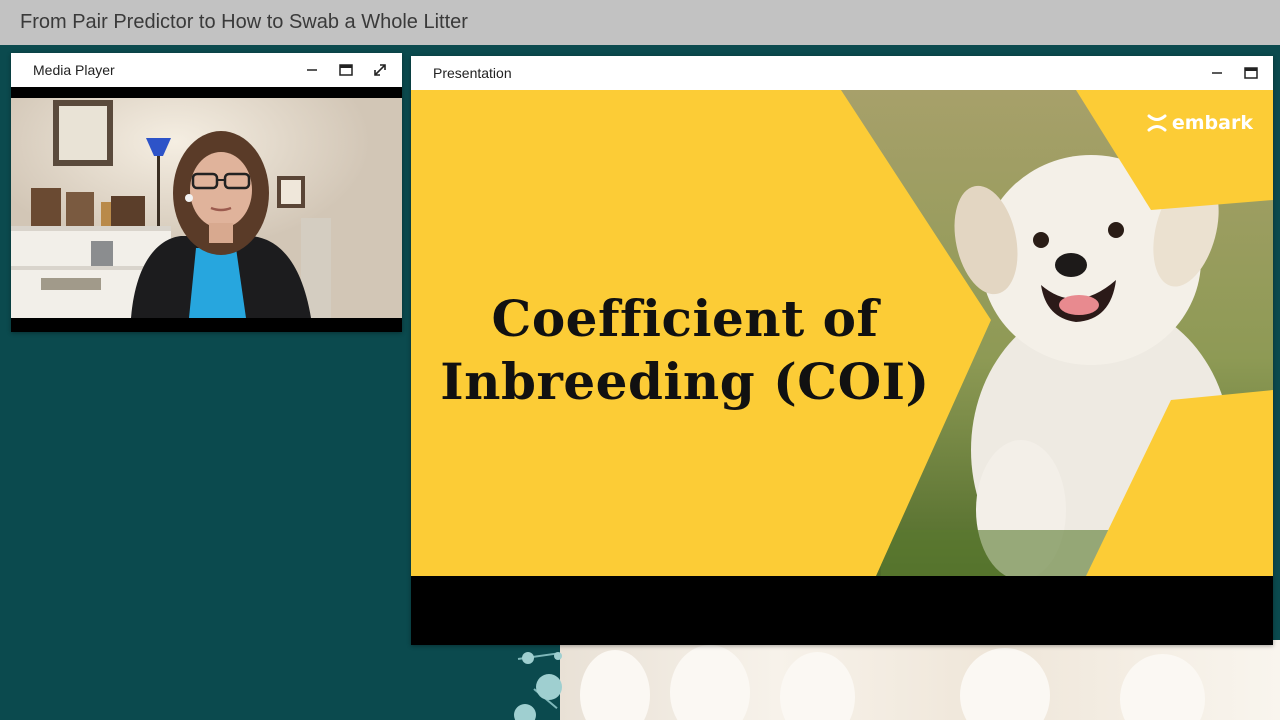  I want to click on video-feed, so click(206, 209).